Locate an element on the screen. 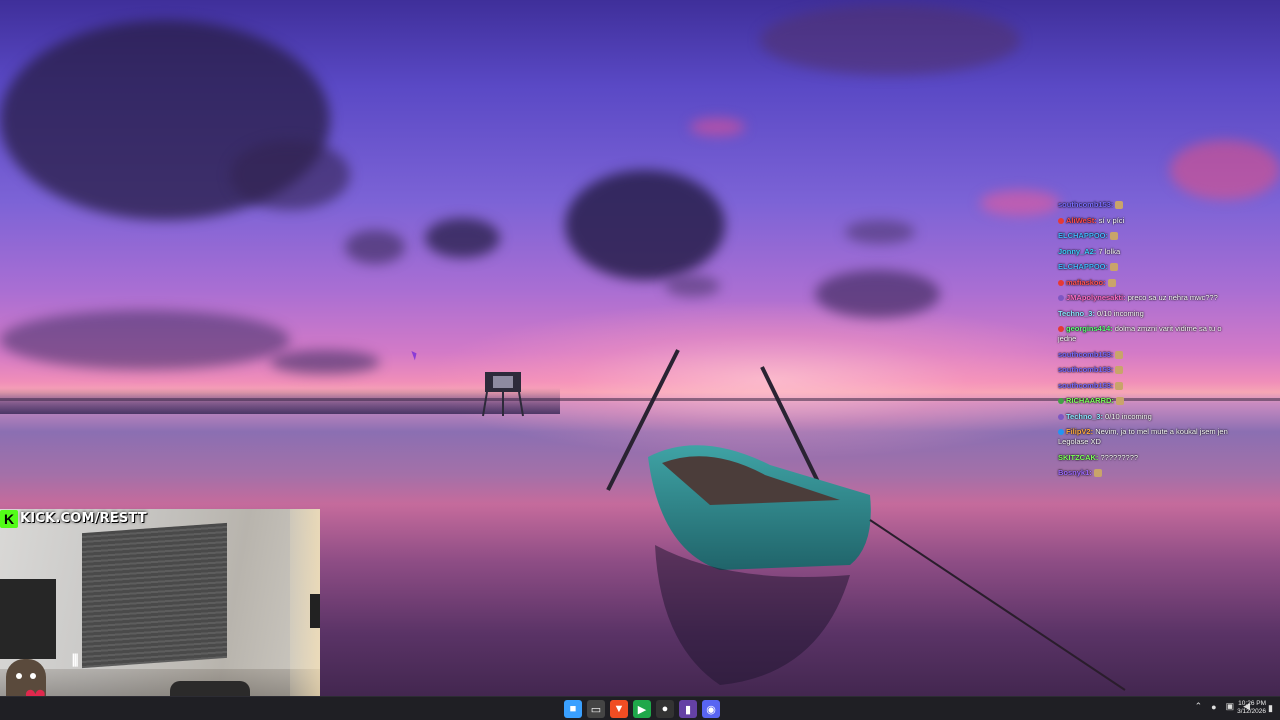 This screenshot has width=1280, height=720. chat-username: georgins414: is located at coordinates (1089, 328).